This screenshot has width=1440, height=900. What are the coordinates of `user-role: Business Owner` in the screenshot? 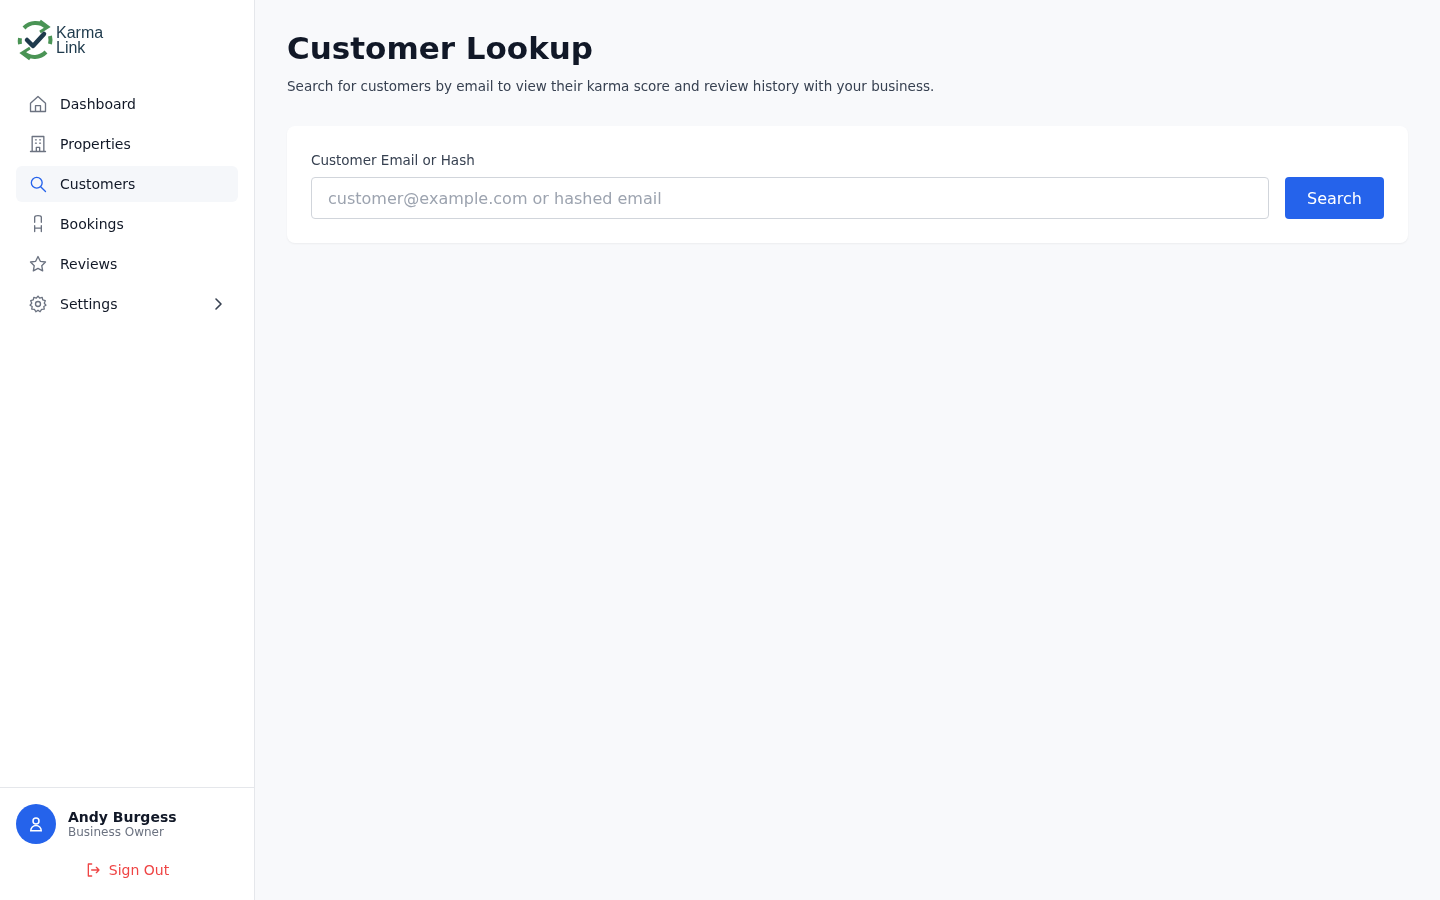 It's located at (116, 832).